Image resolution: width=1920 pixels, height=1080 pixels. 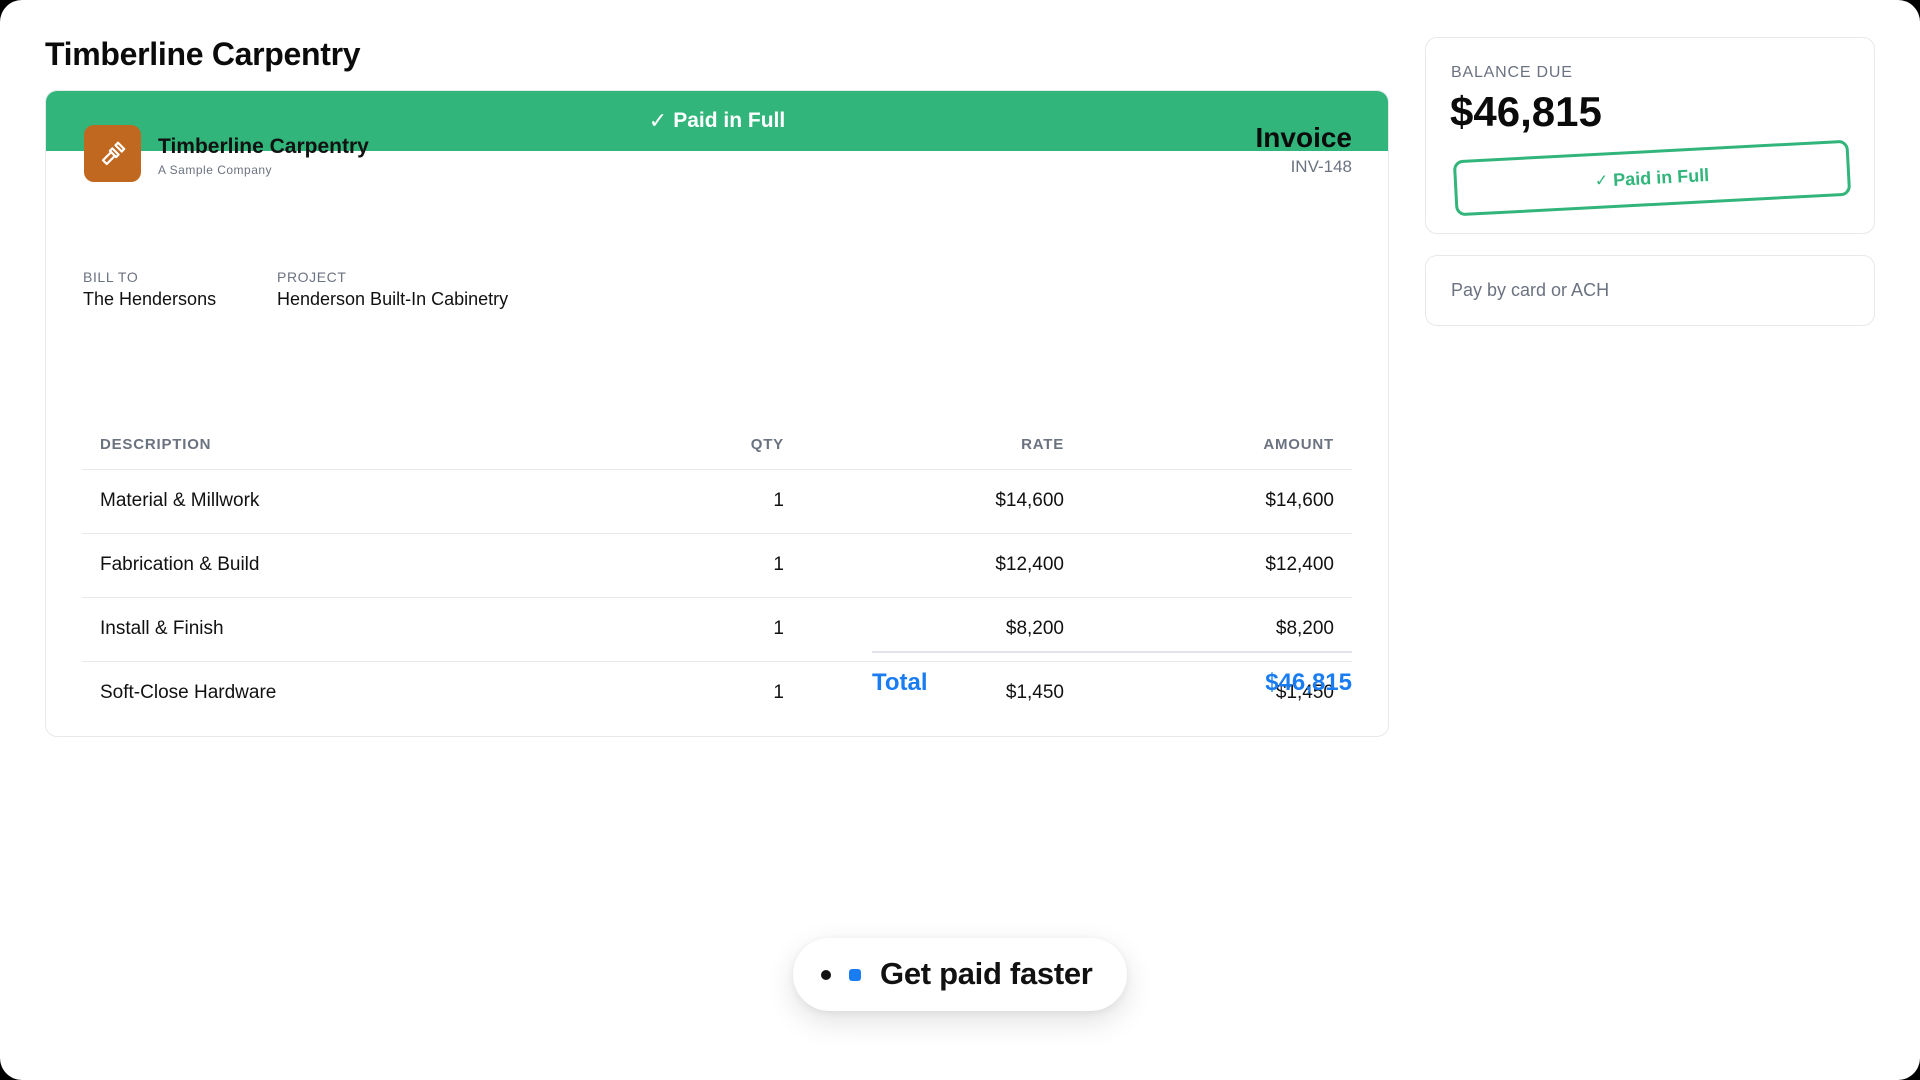 I want to click on total-label: Total, so click(x=900, y=682).